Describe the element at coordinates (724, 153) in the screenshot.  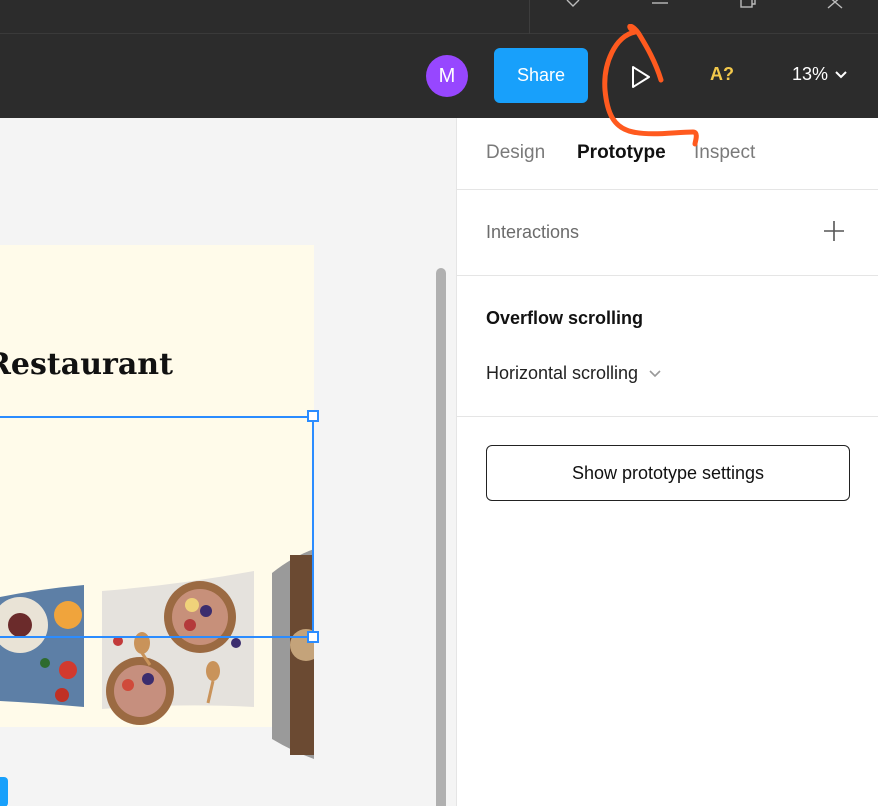
I see `tab-inspect: Inspect` at that location.